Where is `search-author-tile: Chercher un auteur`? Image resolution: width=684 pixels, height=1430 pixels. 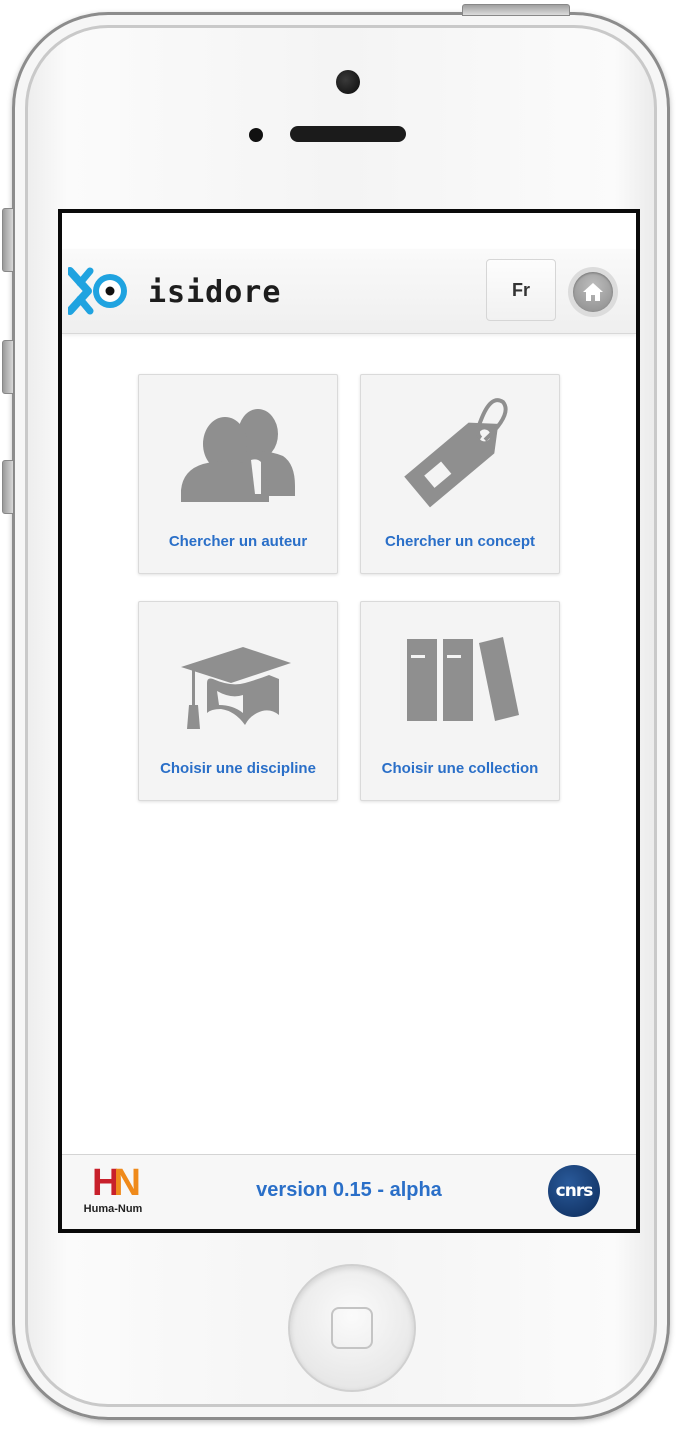
search-author-tile: Chercher un auteur is located at coordinates (238, 474).